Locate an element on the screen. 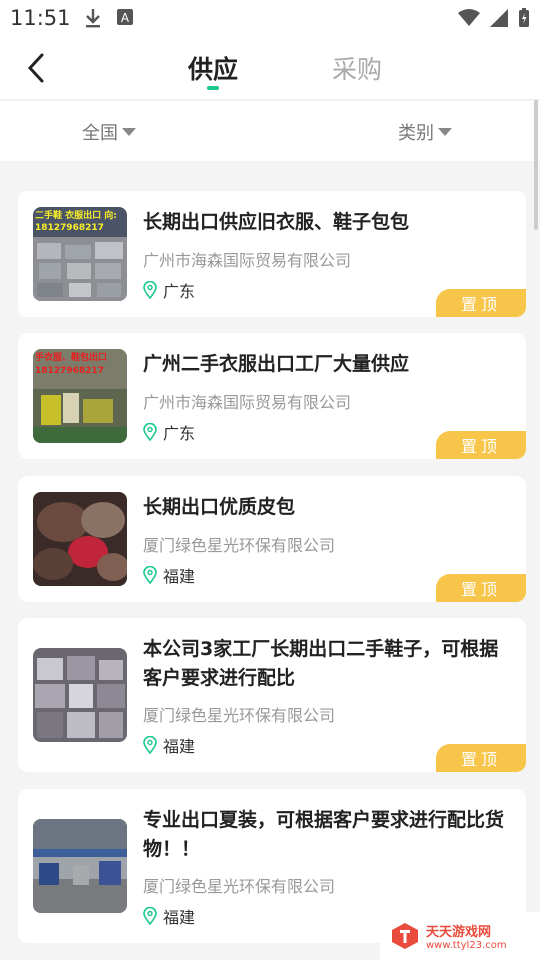 The width and height of the screenshot is (540, 960). listing-title: 本公司3家工厂长期出口二手鞋子，可根据客户要求进行配比 is located at coordinates (321, 663).